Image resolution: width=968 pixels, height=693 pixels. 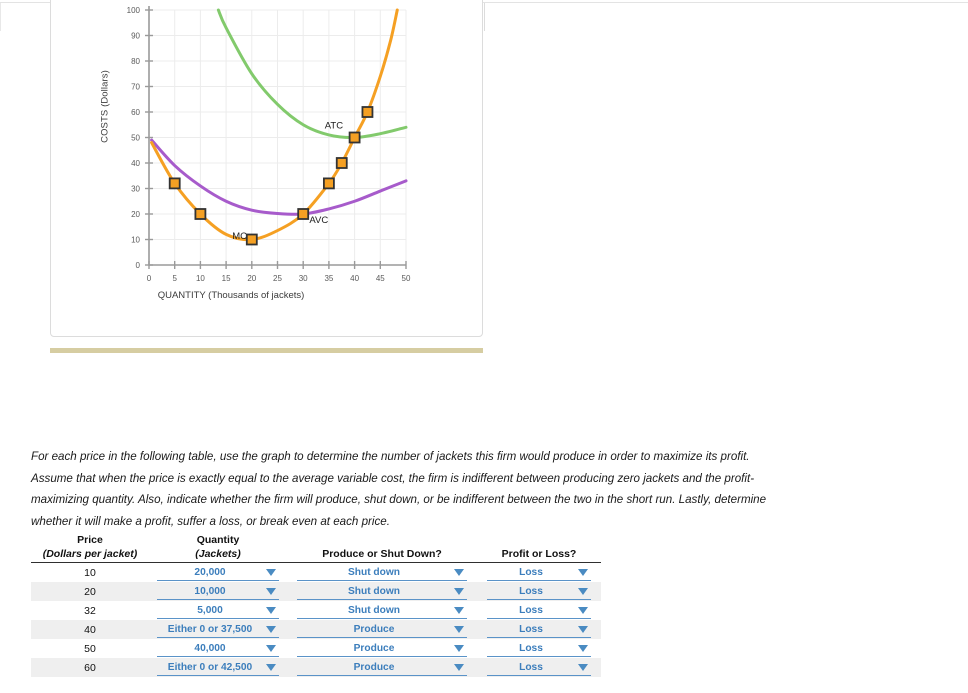 I want to click on x-axis-tick-label: 35, so click(x=328, y=278).